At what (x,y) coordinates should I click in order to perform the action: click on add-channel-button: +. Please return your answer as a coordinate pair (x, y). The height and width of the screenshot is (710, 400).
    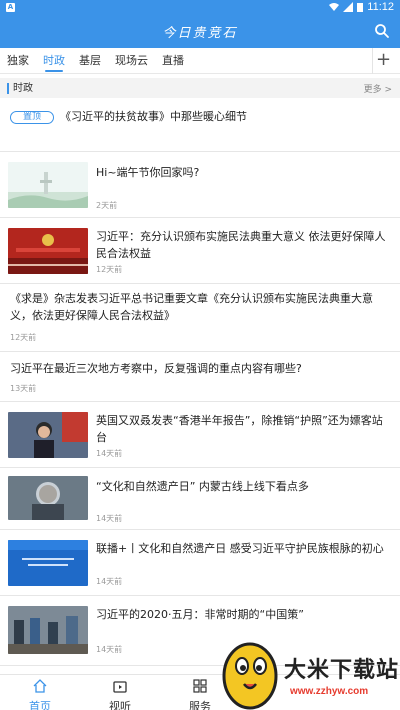
    Looking at the image, I should click on (383, 61).